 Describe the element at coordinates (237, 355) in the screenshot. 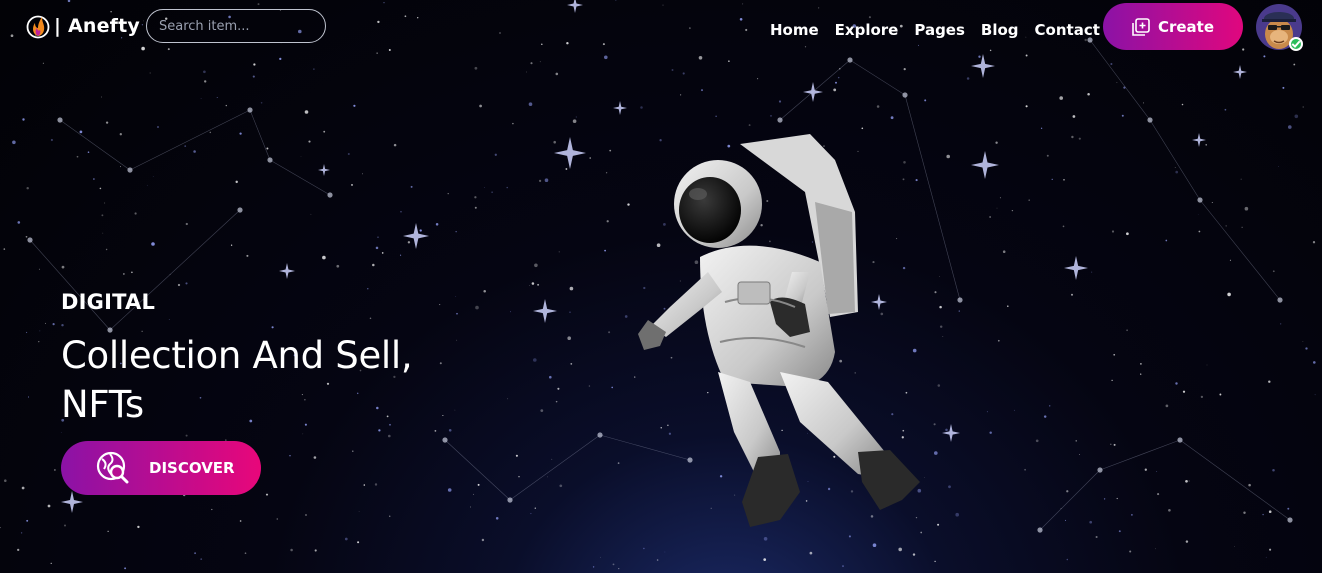

I see `hero-headline-line-1: Collection And Sell,` at that location.